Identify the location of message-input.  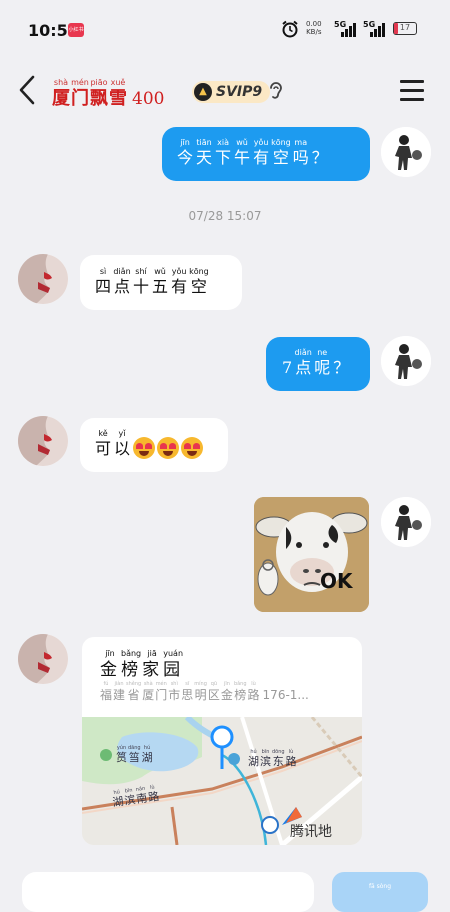
(168, 892).